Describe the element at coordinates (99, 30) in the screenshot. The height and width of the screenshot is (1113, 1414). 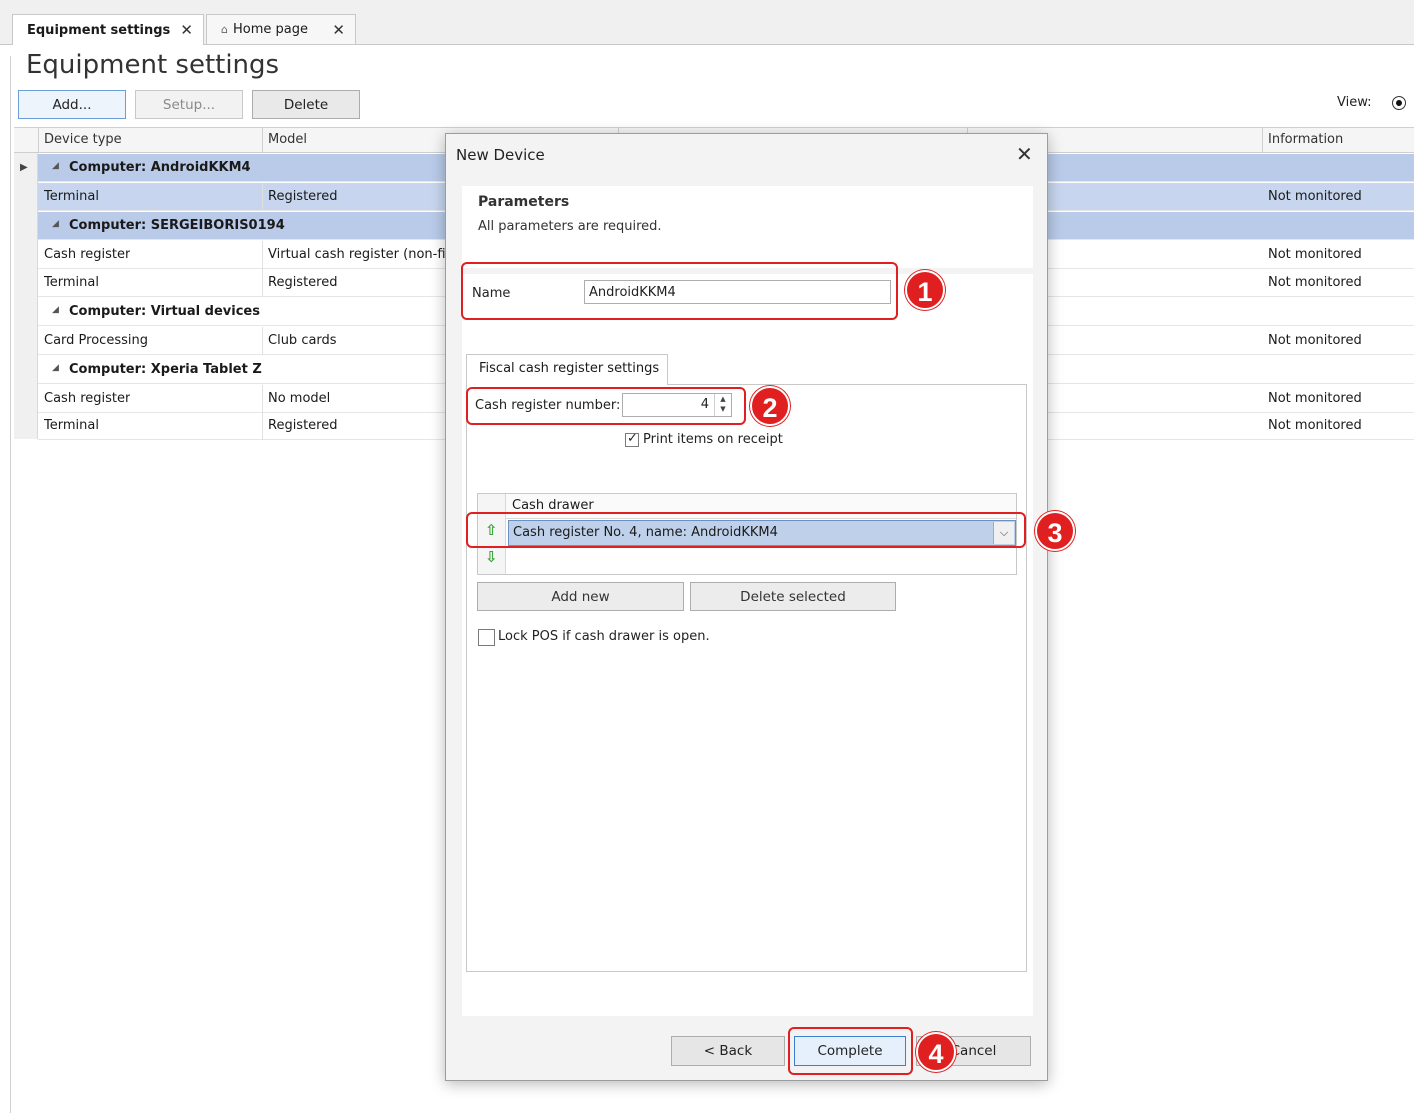
I see `tab-label: Equipment settings` at that location.